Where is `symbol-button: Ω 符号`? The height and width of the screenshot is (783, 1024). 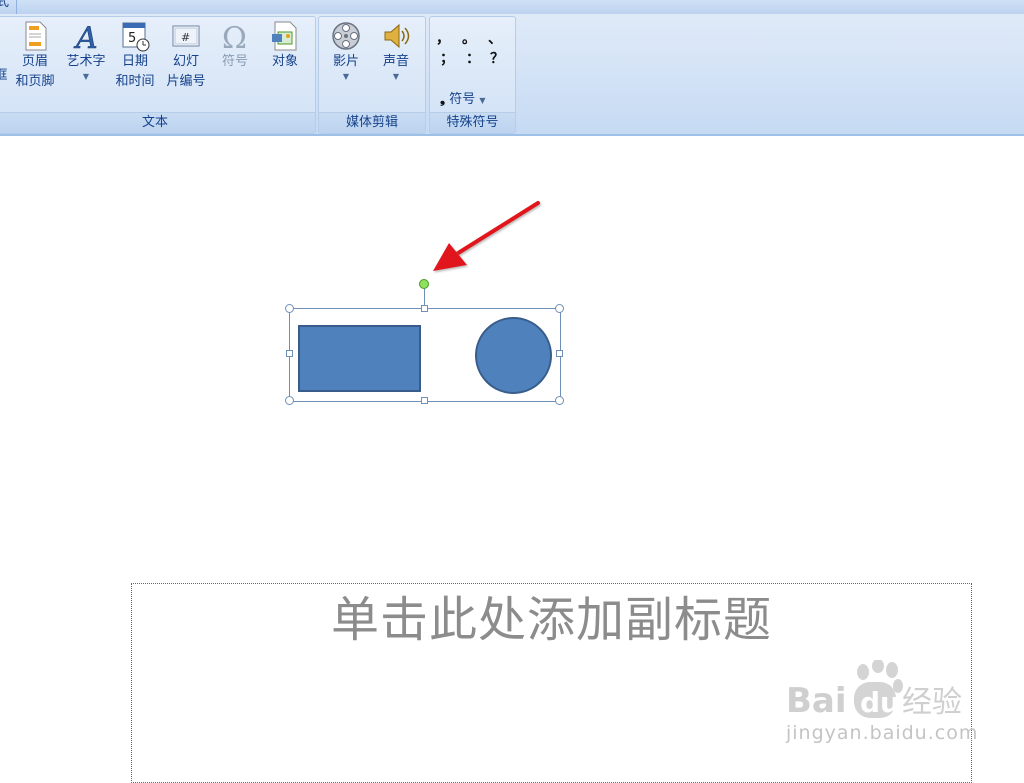 symbol-button: Ω 符号 is located at coordinates (235, 46).